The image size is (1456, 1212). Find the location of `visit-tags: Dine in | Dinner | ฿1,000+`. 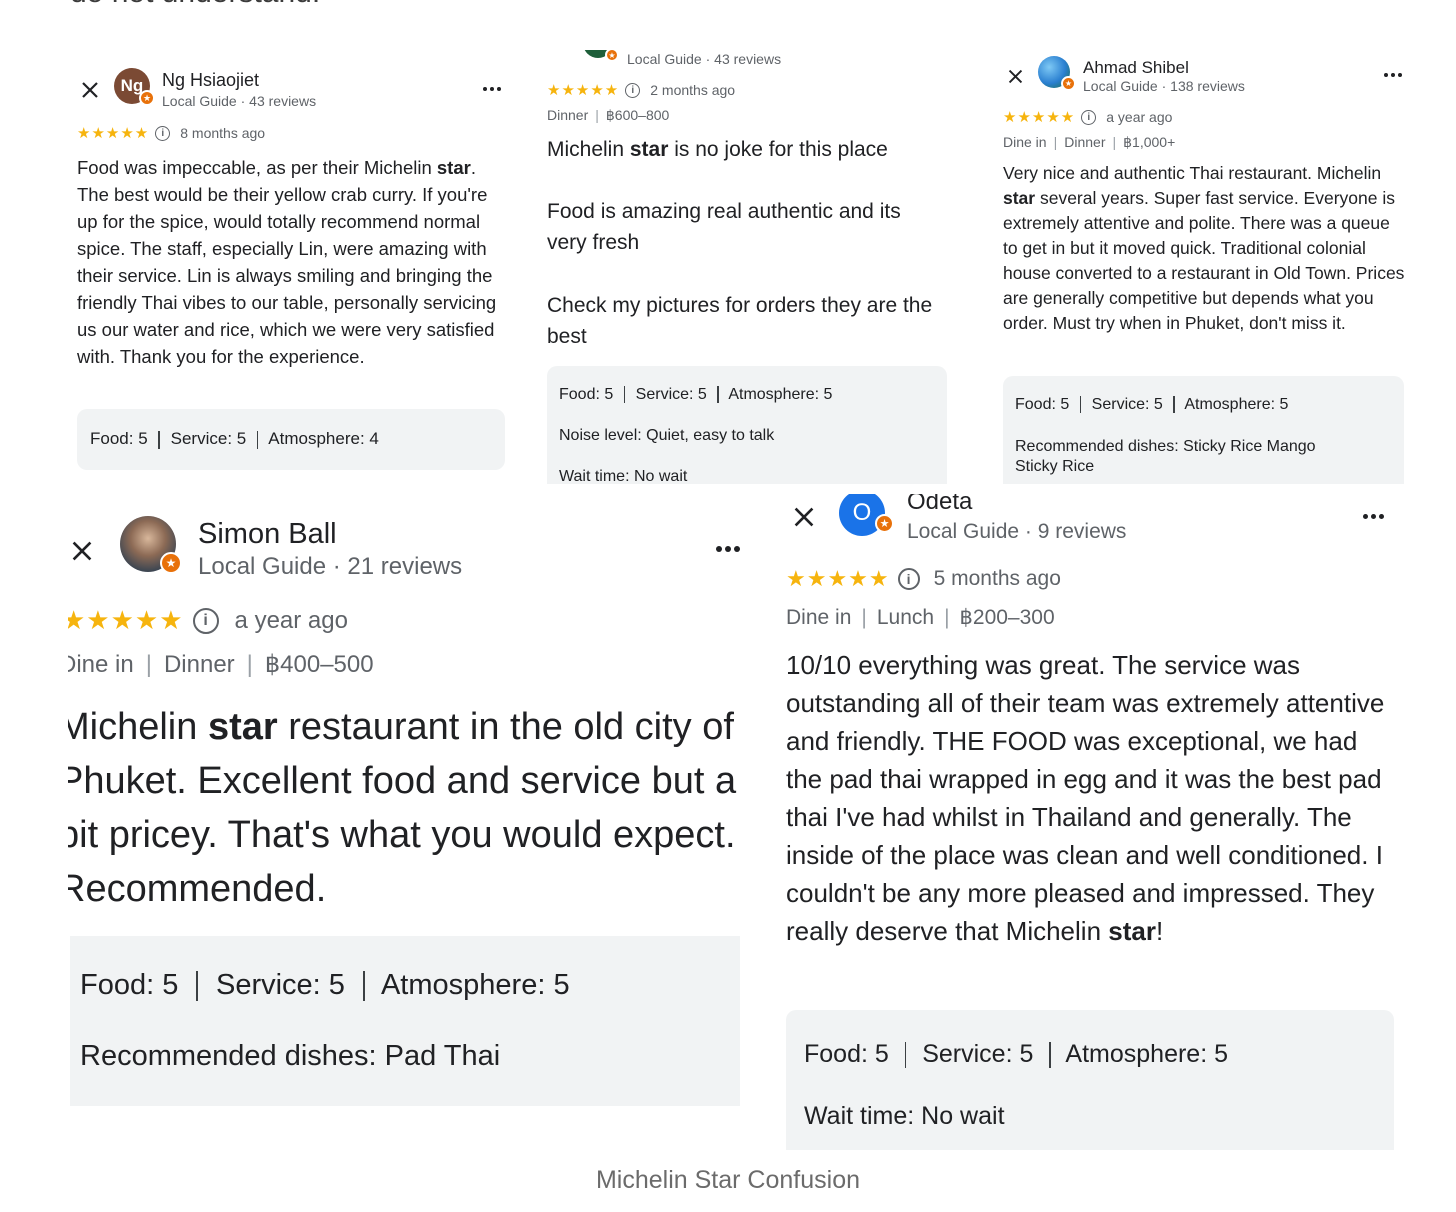

visit-tags: Dine in | Dinner | ฿1,000+ is located at coordinates (1089, 142).